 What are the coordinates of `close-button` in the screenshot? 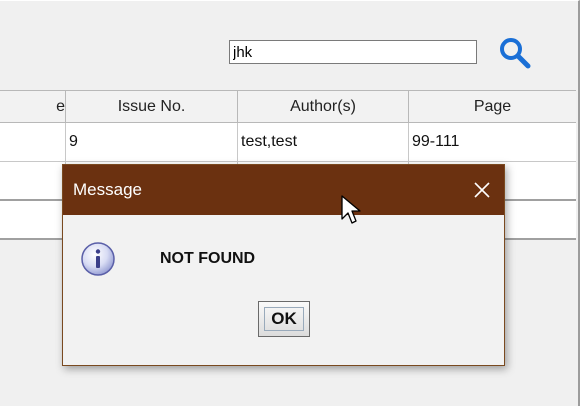 It's located at (482, 190).